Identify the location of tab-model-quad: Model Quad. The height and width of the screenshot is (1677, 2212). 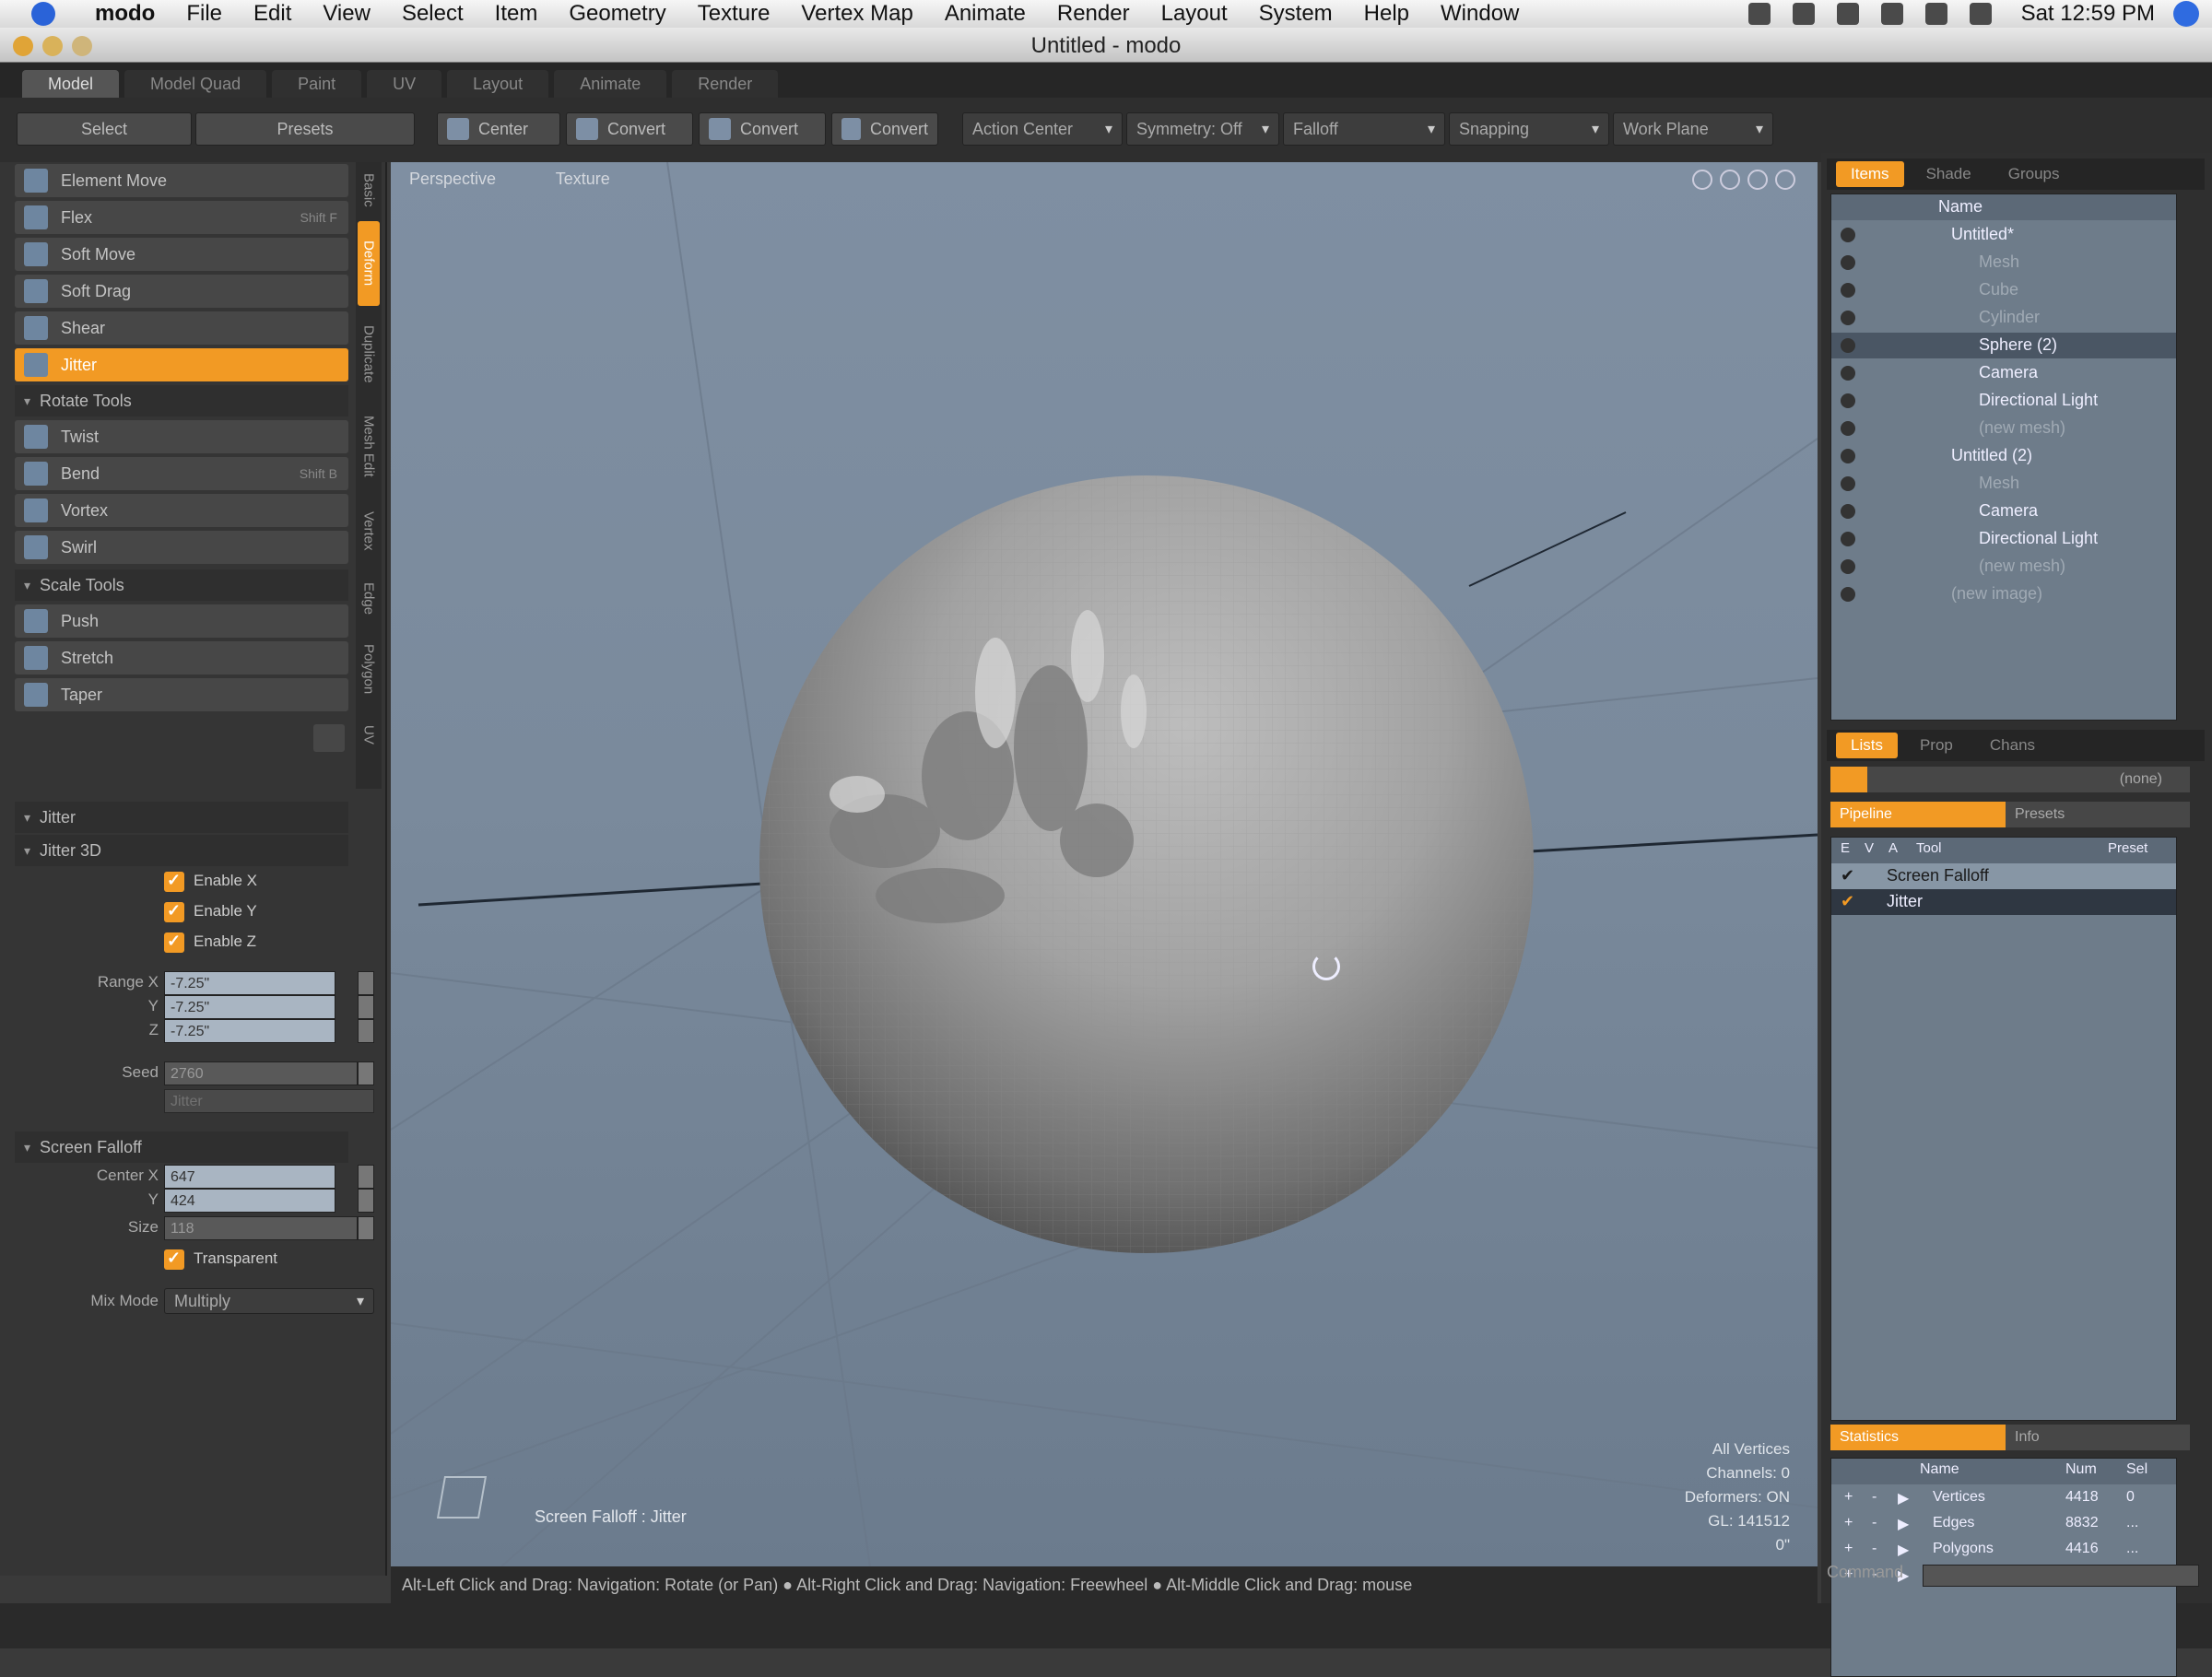
(195, 84).